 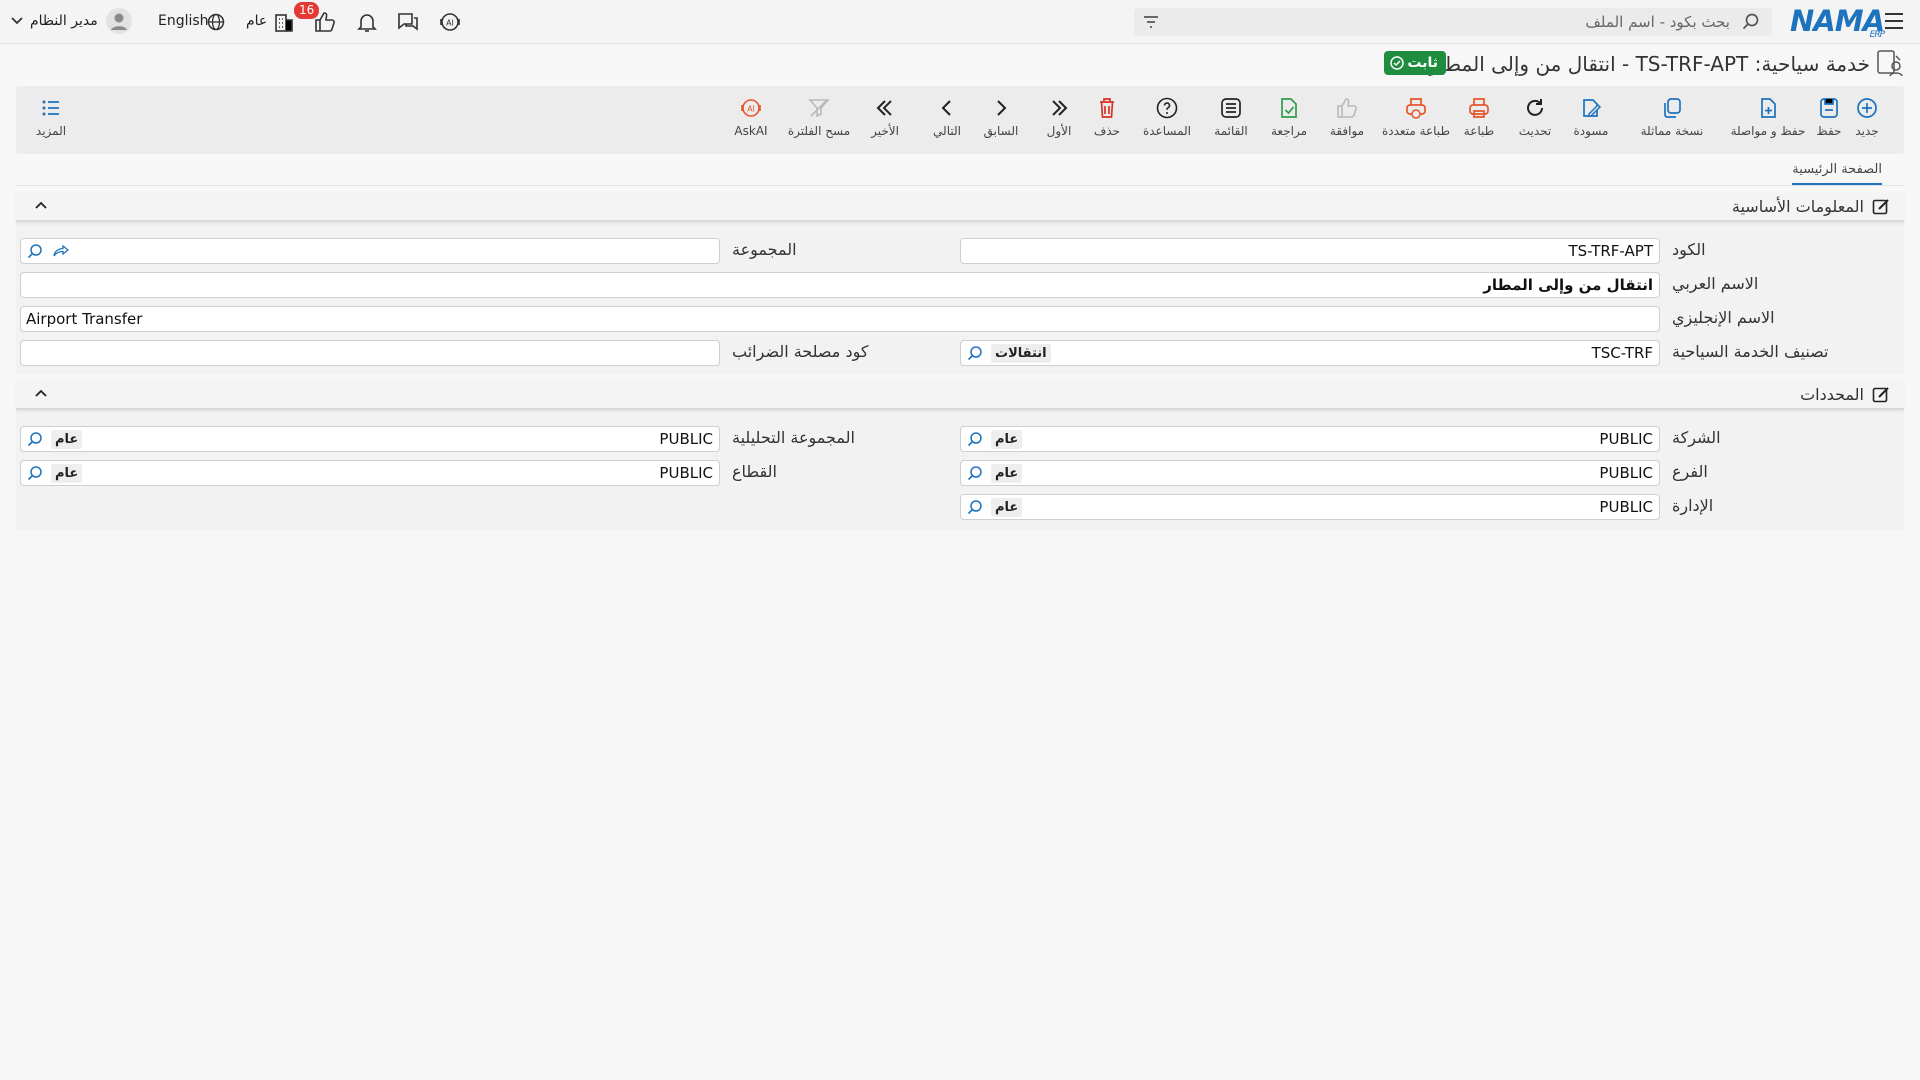 I want to click on classification-name: انتقالات, so click(x=1021, y=353).